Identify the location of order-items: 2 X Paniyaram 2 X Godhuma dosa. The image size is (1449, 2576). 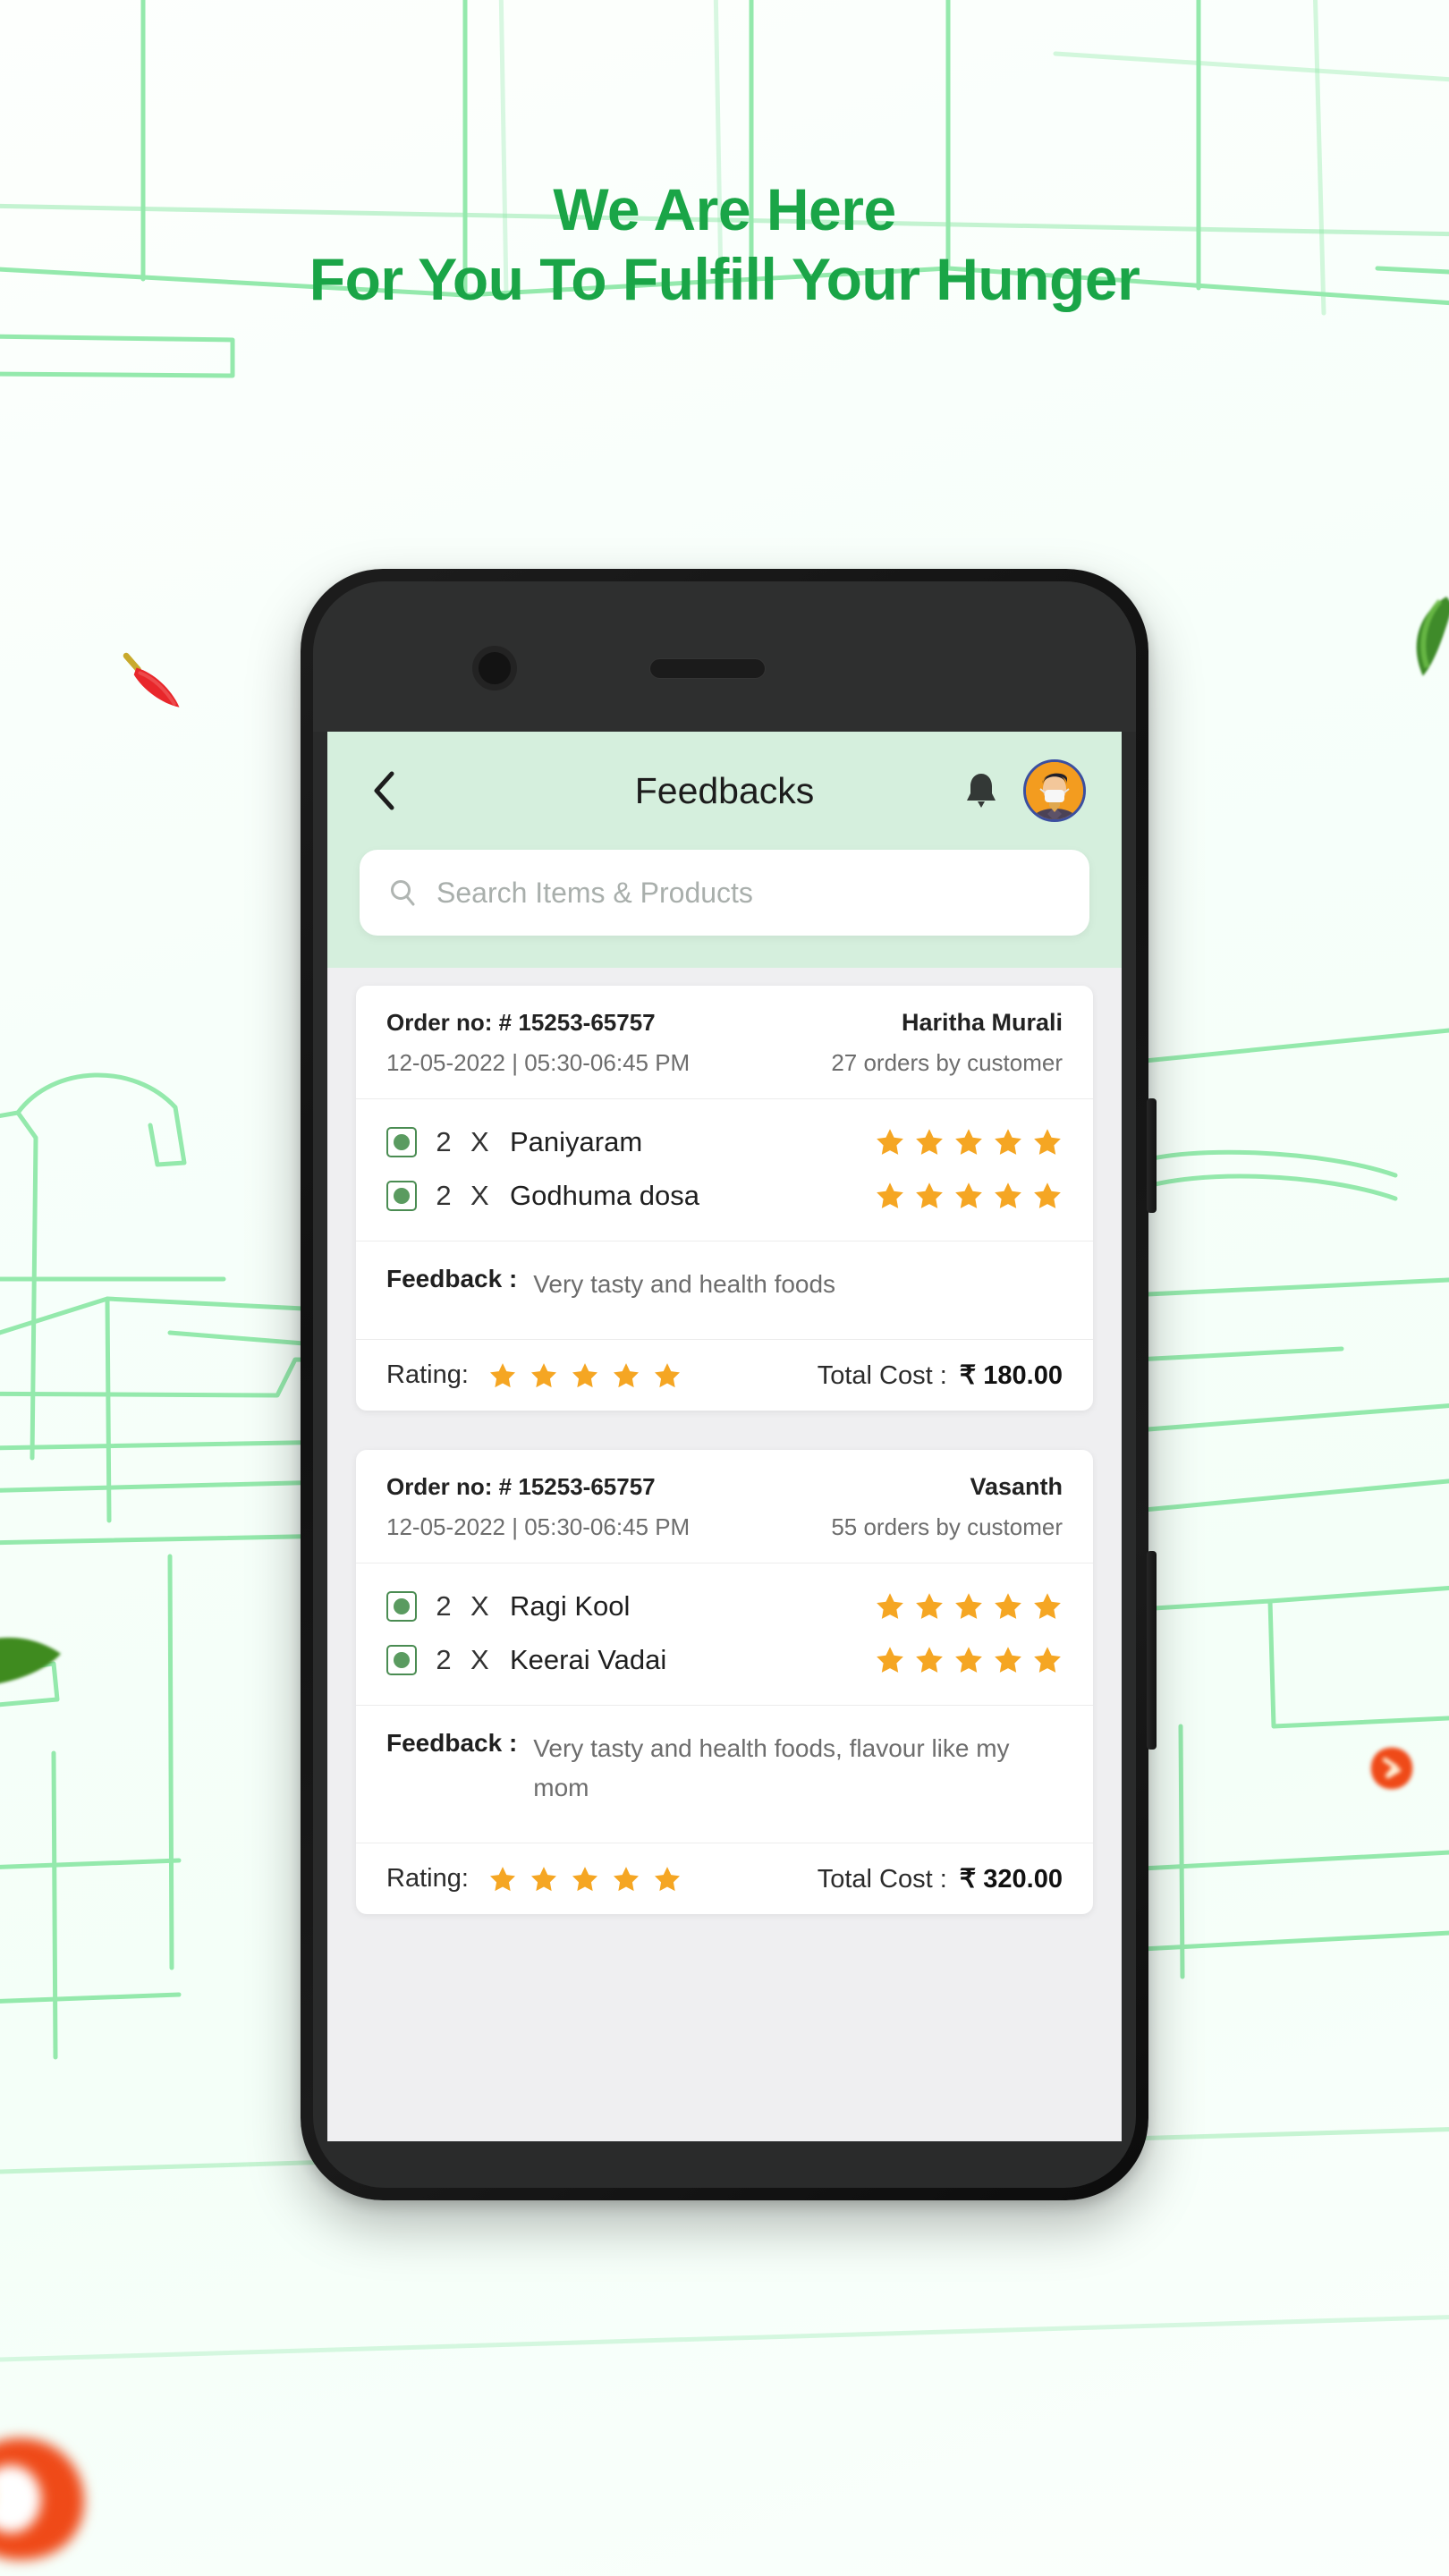
(724, 1169).